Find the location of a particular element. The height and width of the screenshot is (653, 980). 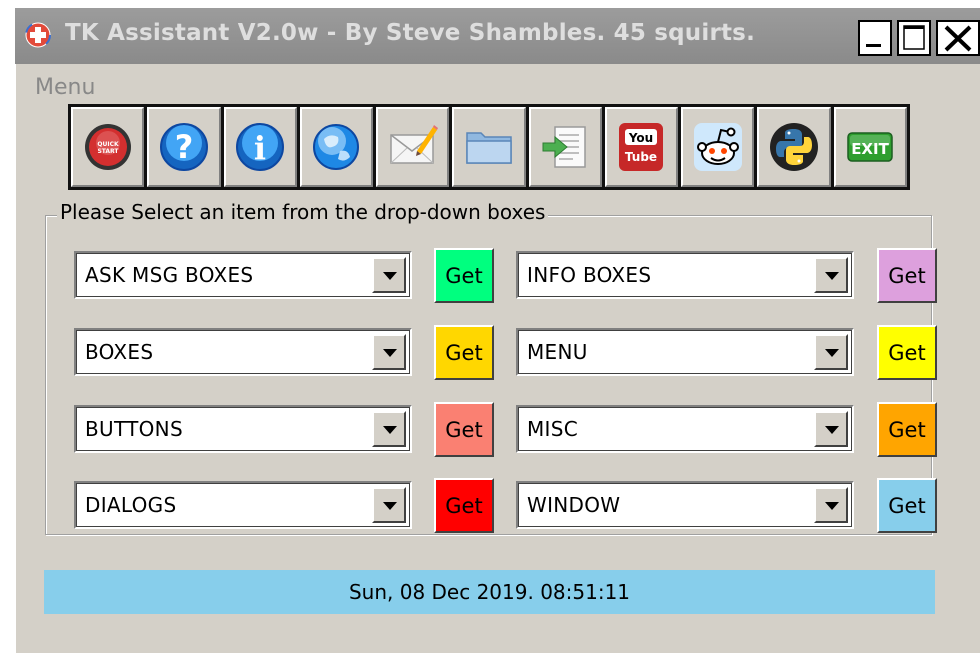

quick-start-icon: QUICK START is located at coordinates (107, 147).